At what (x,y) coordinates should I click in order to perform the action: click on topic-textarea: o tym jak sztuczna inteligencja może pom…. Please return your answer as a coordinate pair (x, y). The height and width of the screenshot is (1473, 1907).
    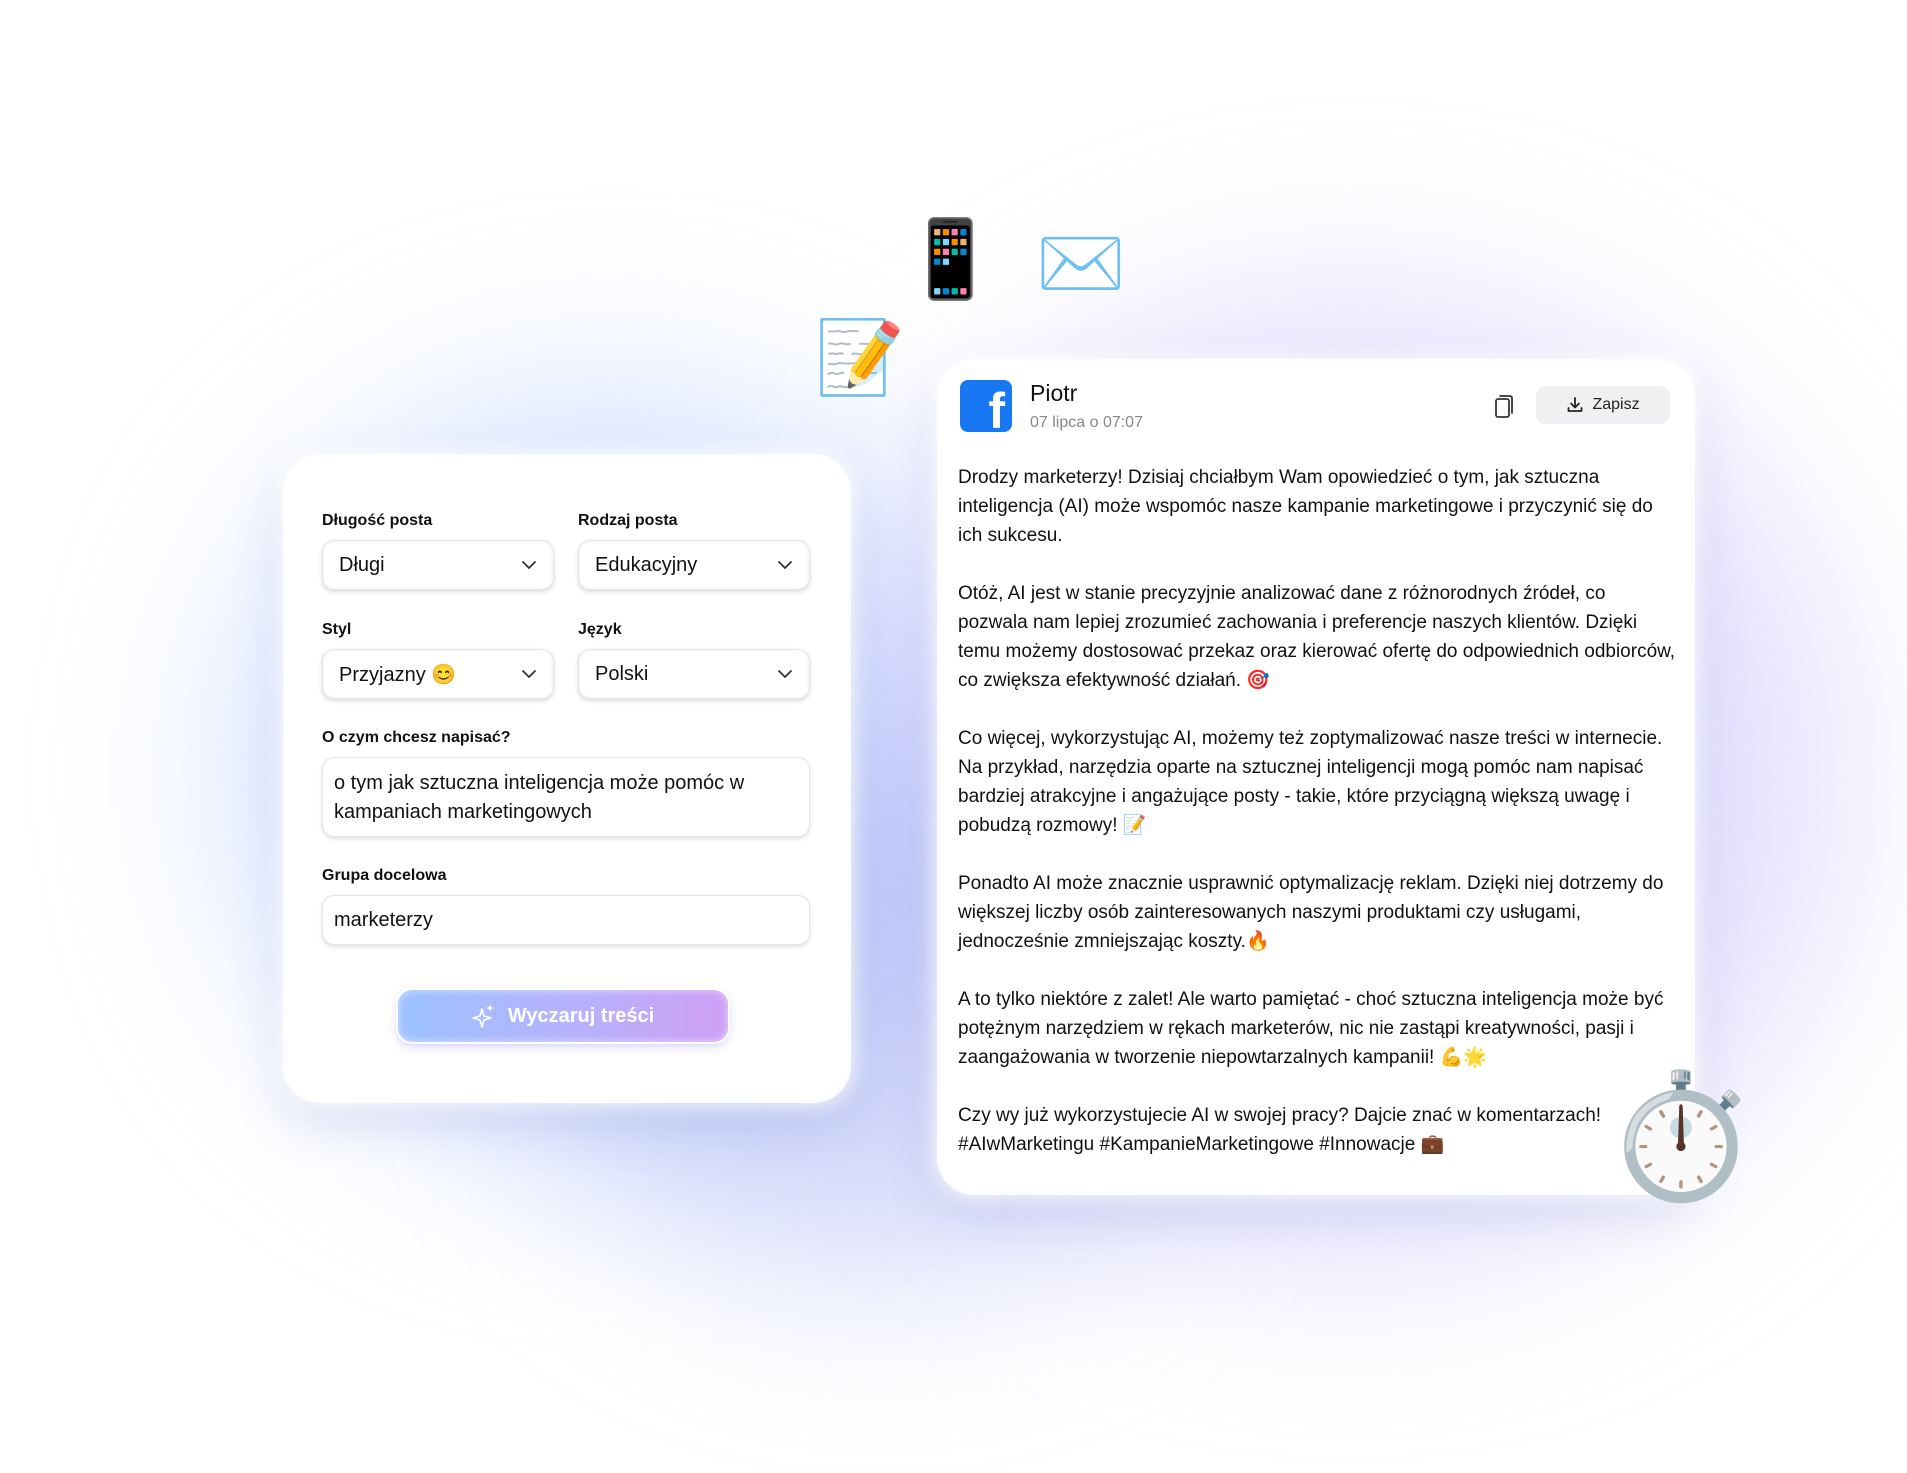
    Looking at the image, I should click on (566, 797).